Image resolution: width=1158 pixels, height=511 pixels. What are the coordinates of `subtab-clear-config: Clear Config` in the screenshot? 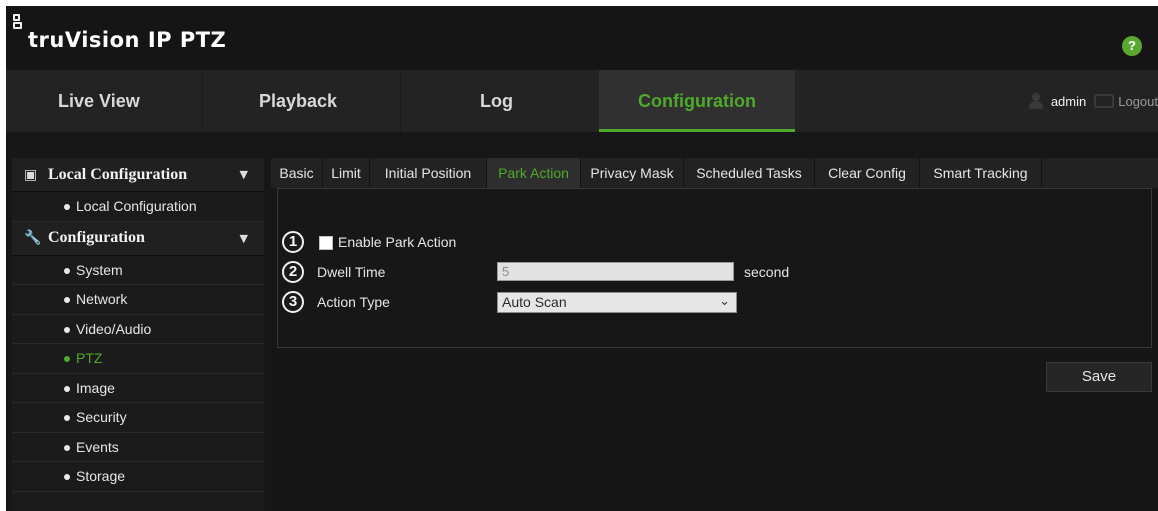 It's located at (867, 173).